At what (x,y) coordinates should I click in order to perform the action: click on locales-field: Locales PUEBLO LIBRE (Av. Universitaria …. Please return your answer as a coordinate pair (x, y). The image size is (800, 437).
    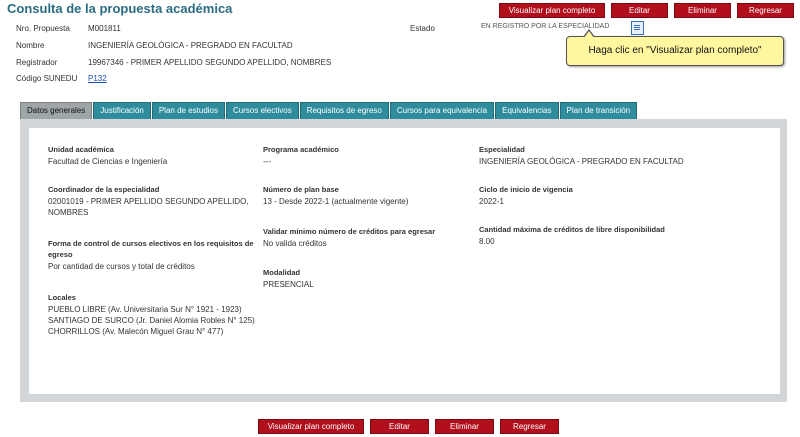
    Looking at the image, I should click on (158, 314).